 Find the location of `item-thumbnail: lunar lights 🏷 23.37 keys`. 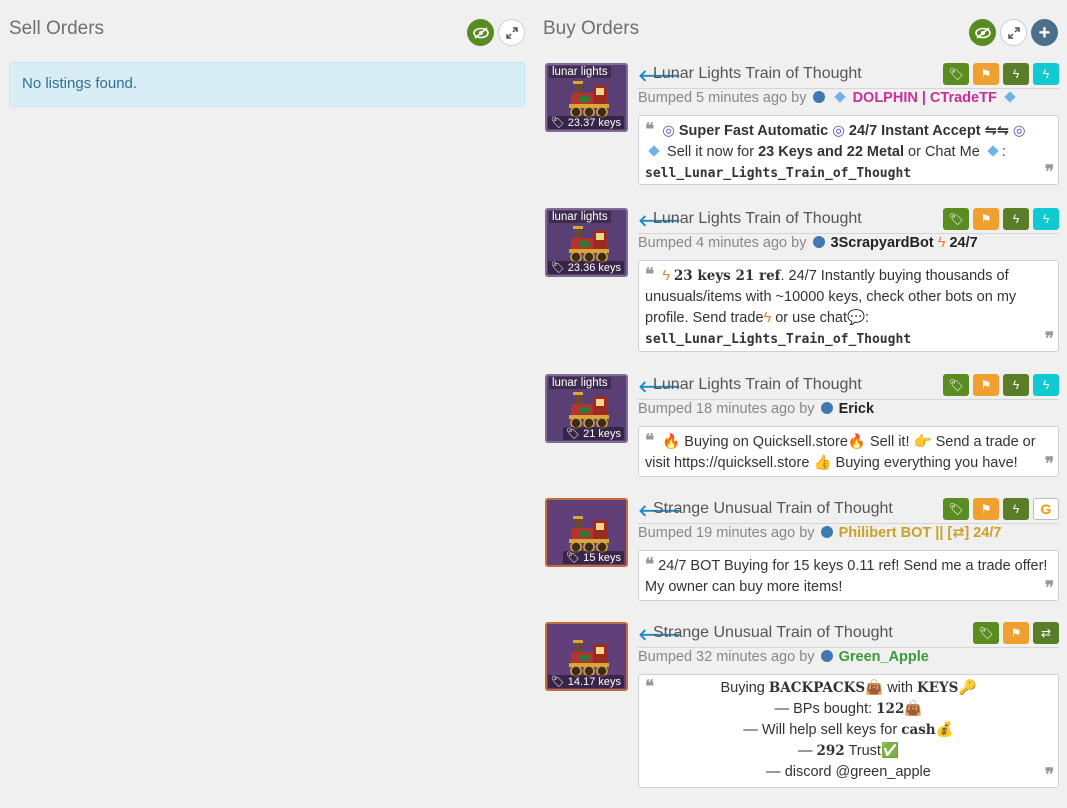

item-thumbnail: lunar lights 🏷 23.37 keys is located at coordinates (586, 97).